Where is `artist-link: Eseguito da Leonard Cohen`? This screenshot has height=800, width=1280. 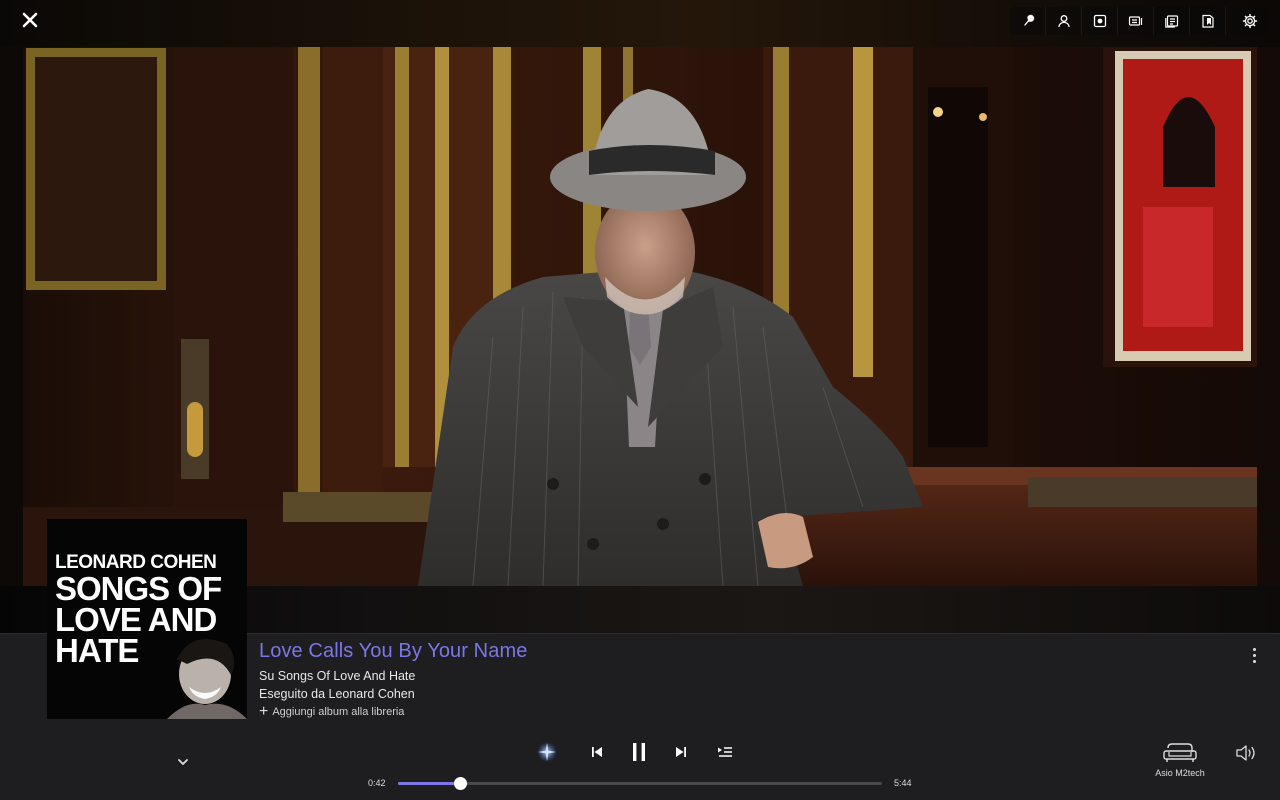 artist-link: Eseguito da Leonard Cohen is located at coordinates (393, 694).